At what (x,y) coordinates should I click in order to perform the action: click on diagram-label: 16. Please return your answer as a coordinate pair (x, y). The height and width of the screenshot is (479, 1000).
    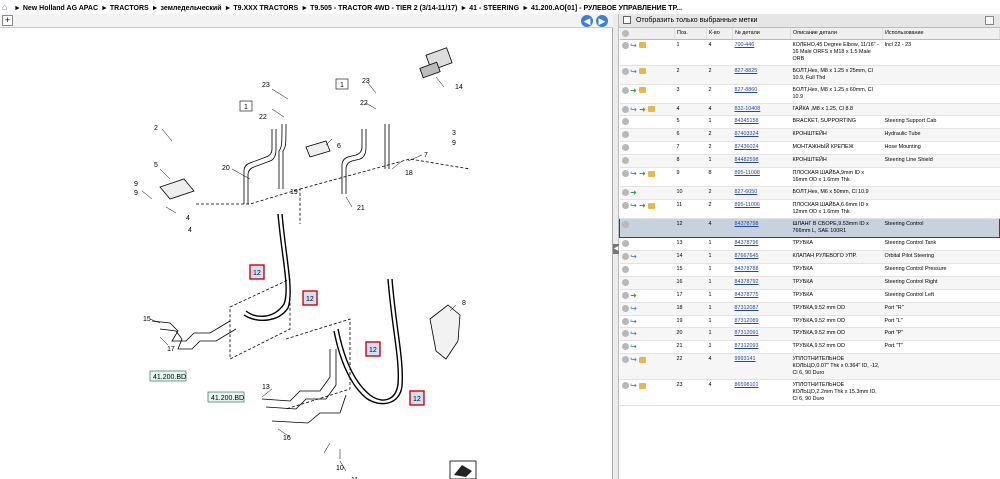
    Looking at the image, I should click on (287, 438).